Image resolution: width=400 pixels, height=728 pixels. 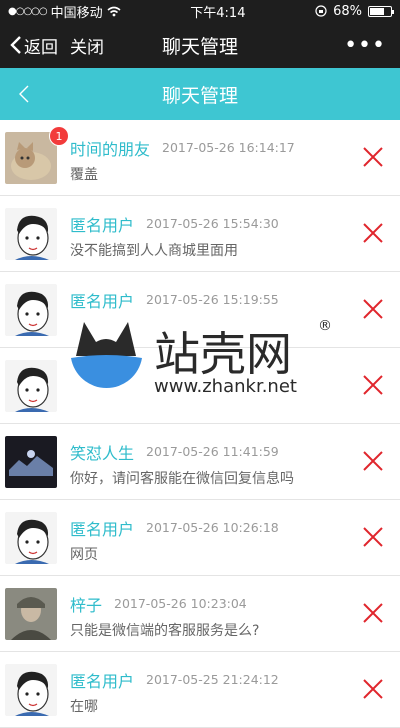 I want to click on chat-list-item: 匿名用户 2017-05-25 21:24:12 在哪, so click(x=200, y=690).